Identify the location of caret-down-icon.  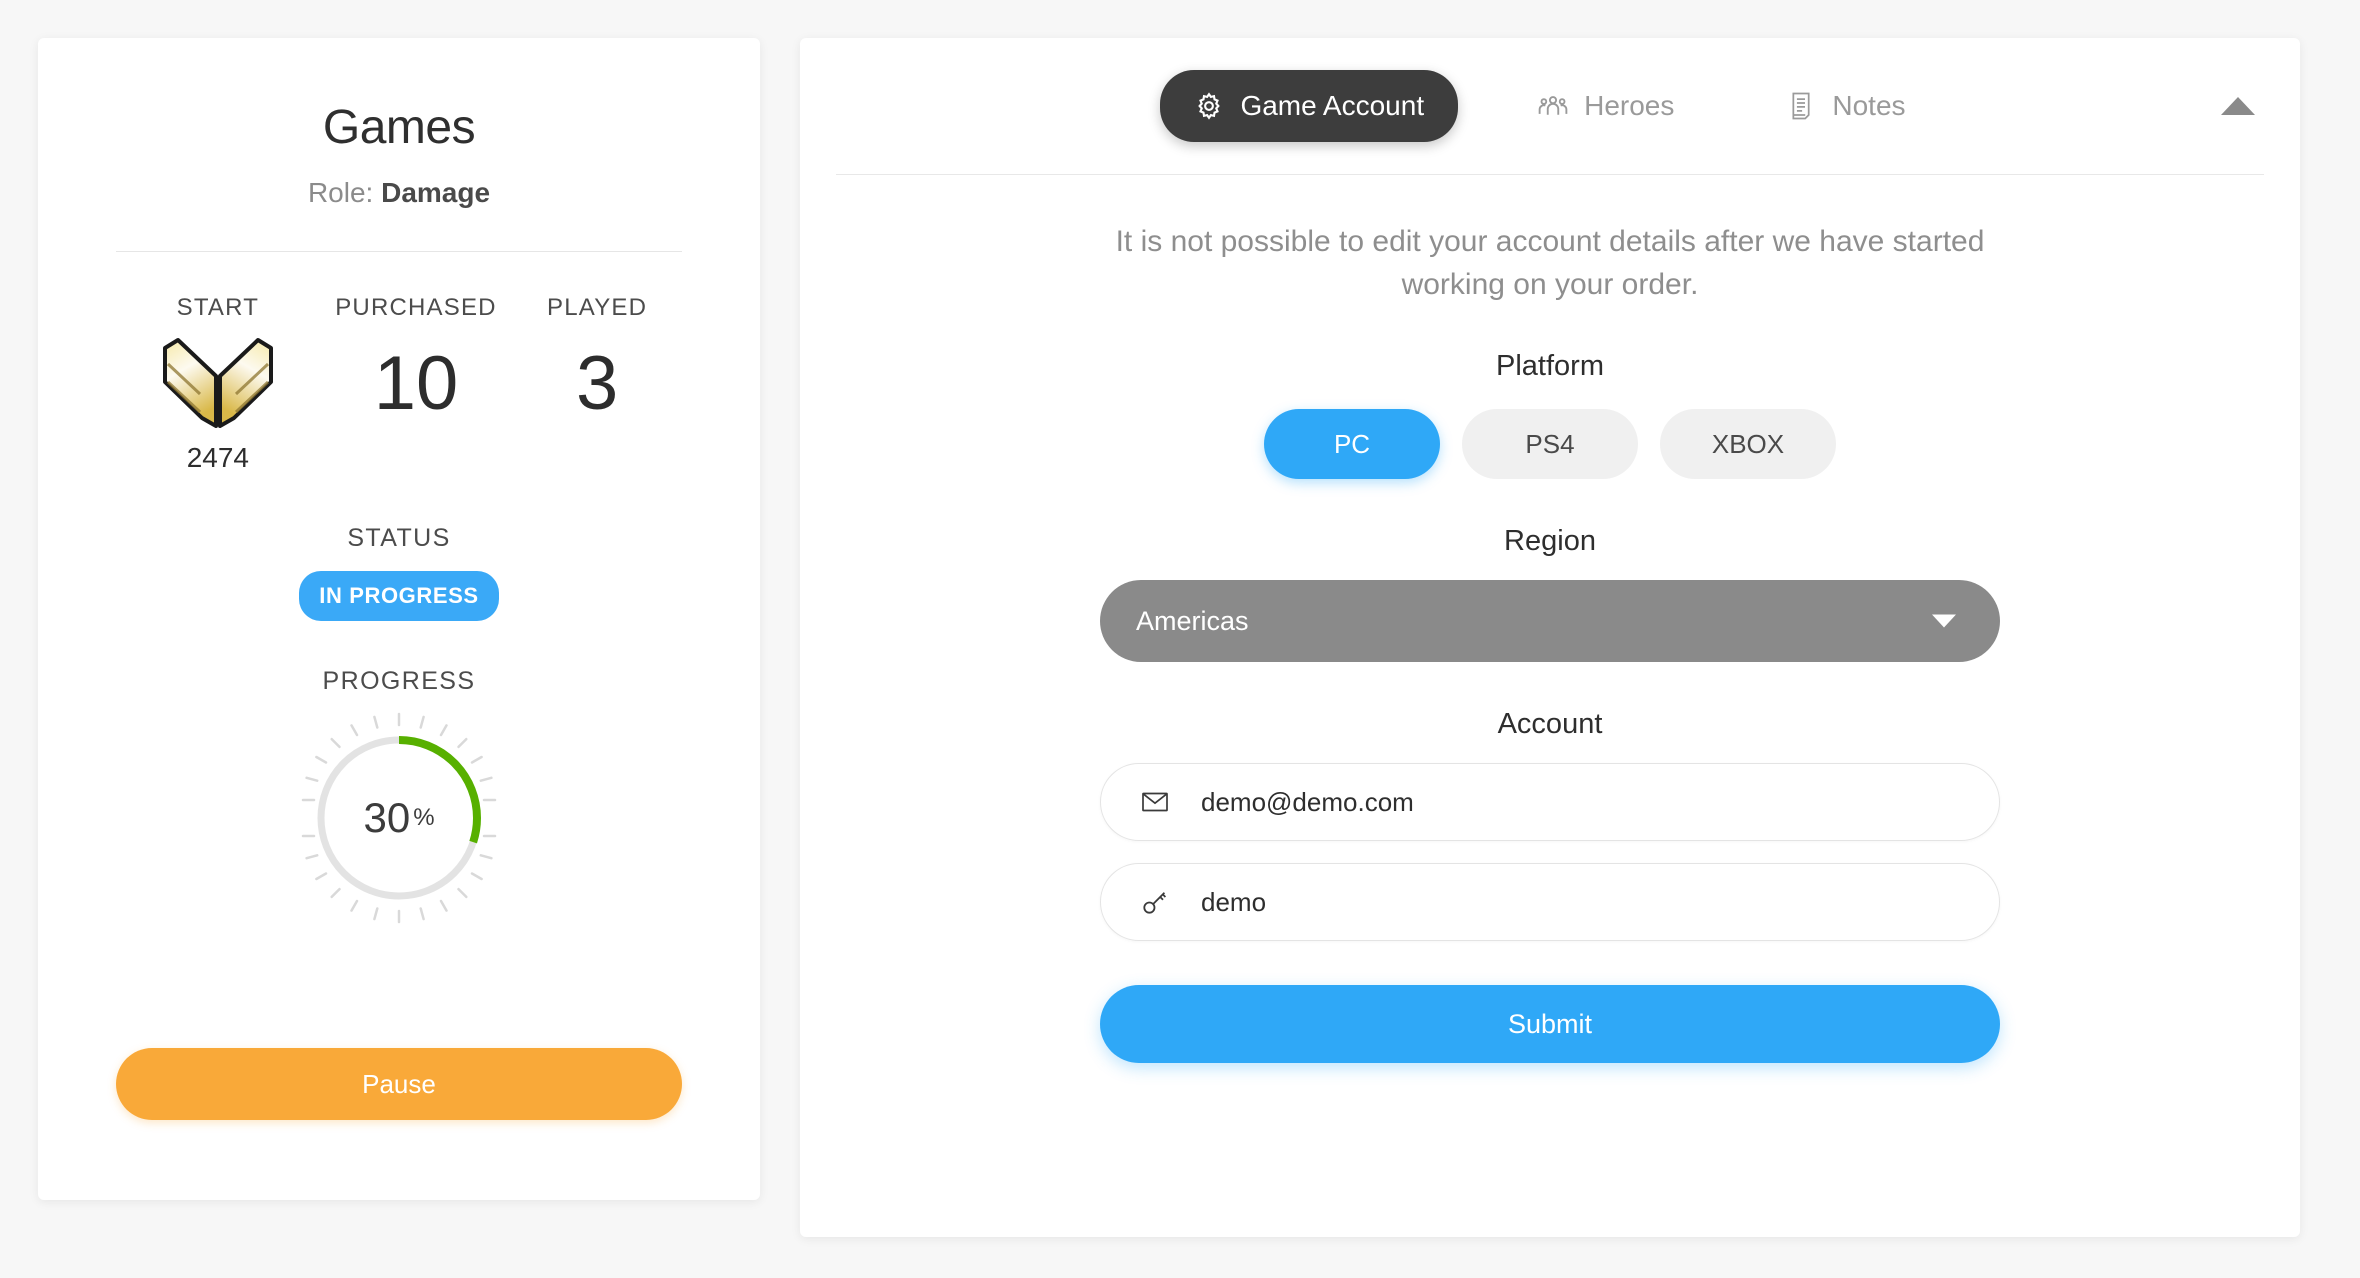
(1944, 621).